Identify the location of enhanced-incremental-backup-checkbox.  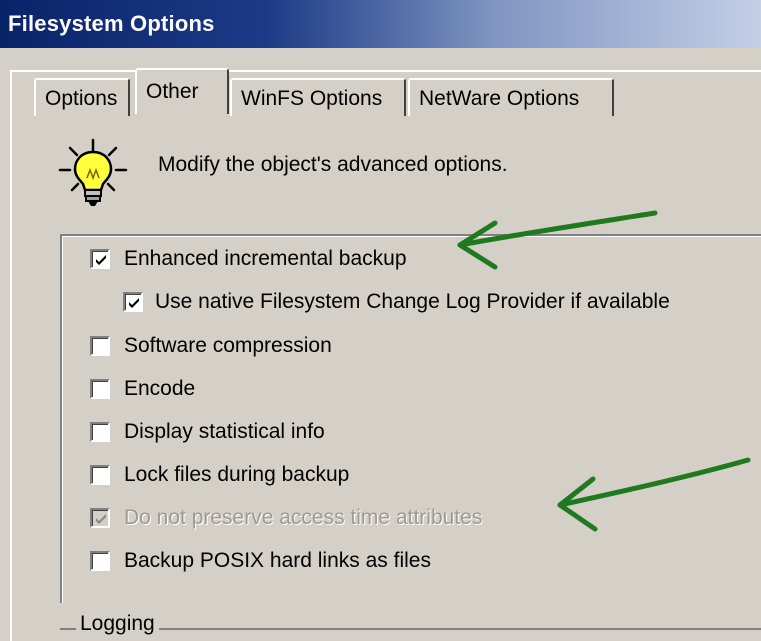
(100, 259).